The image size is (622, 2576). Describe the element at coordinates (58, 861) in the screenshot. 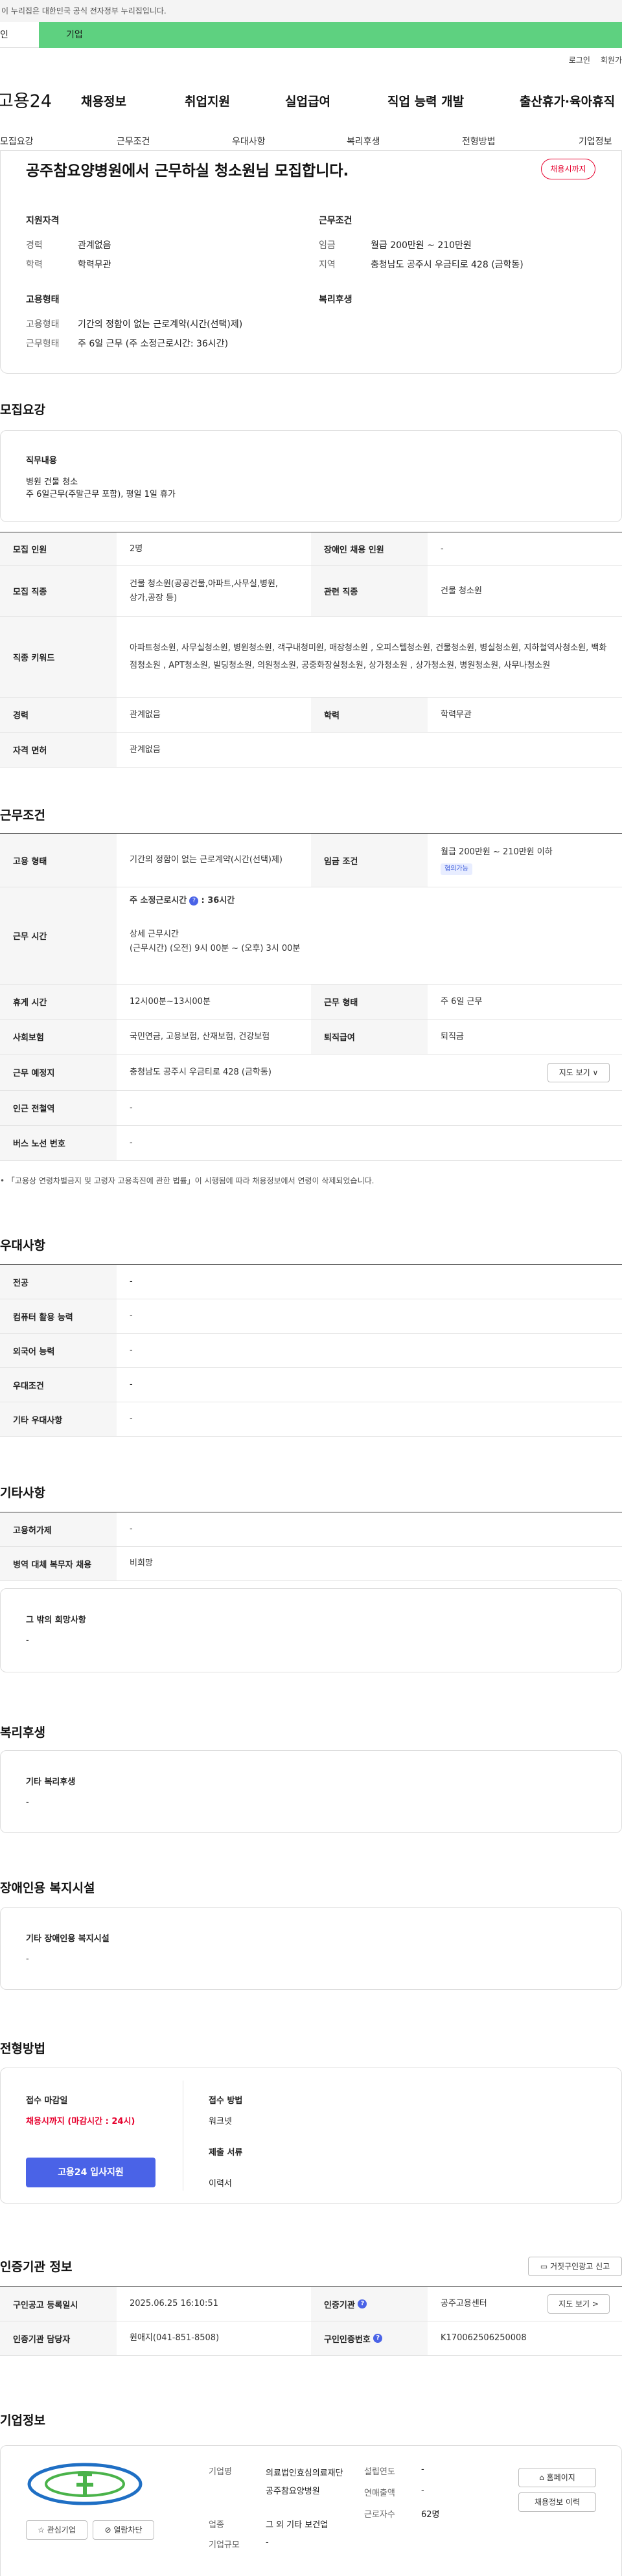

I see `table-header-cell: 고용 형태` at that location.